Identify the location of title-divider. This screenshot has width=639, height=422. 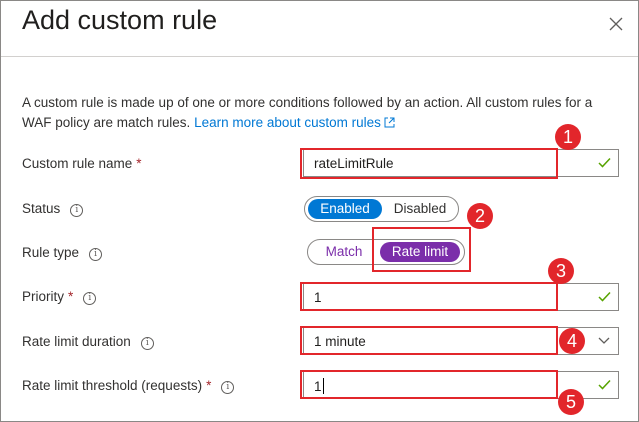
(319, 56).